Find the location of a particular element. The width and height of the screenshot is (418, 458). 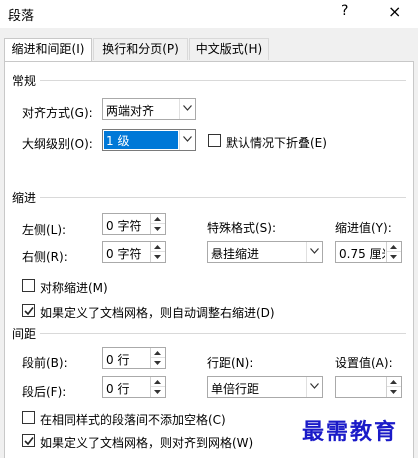

left-indent-increment-button is located at coordinates (158, 219).